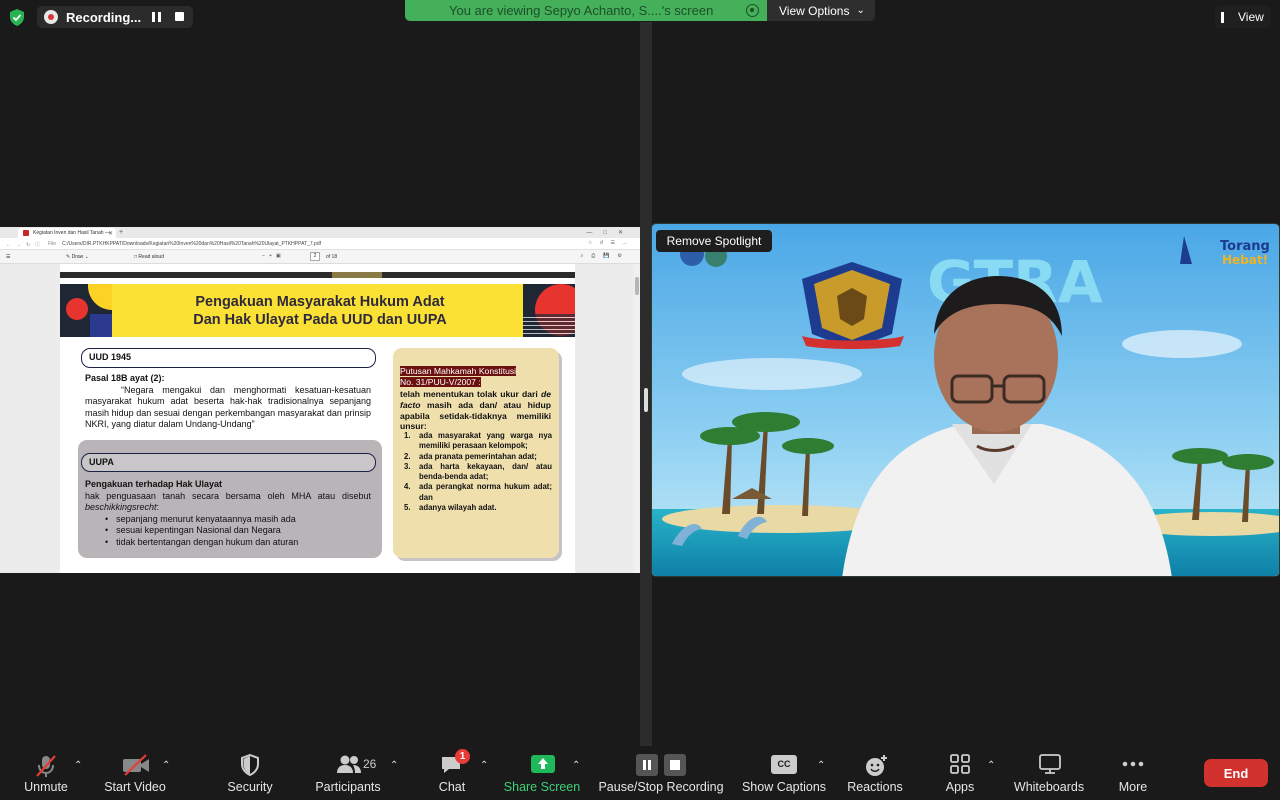 Image resolution: width=1280 pixels, height=800 pixels. Describe the element at coordinates (637, 418) in the screenshot. I see `pdf-scrollbar` at that location.